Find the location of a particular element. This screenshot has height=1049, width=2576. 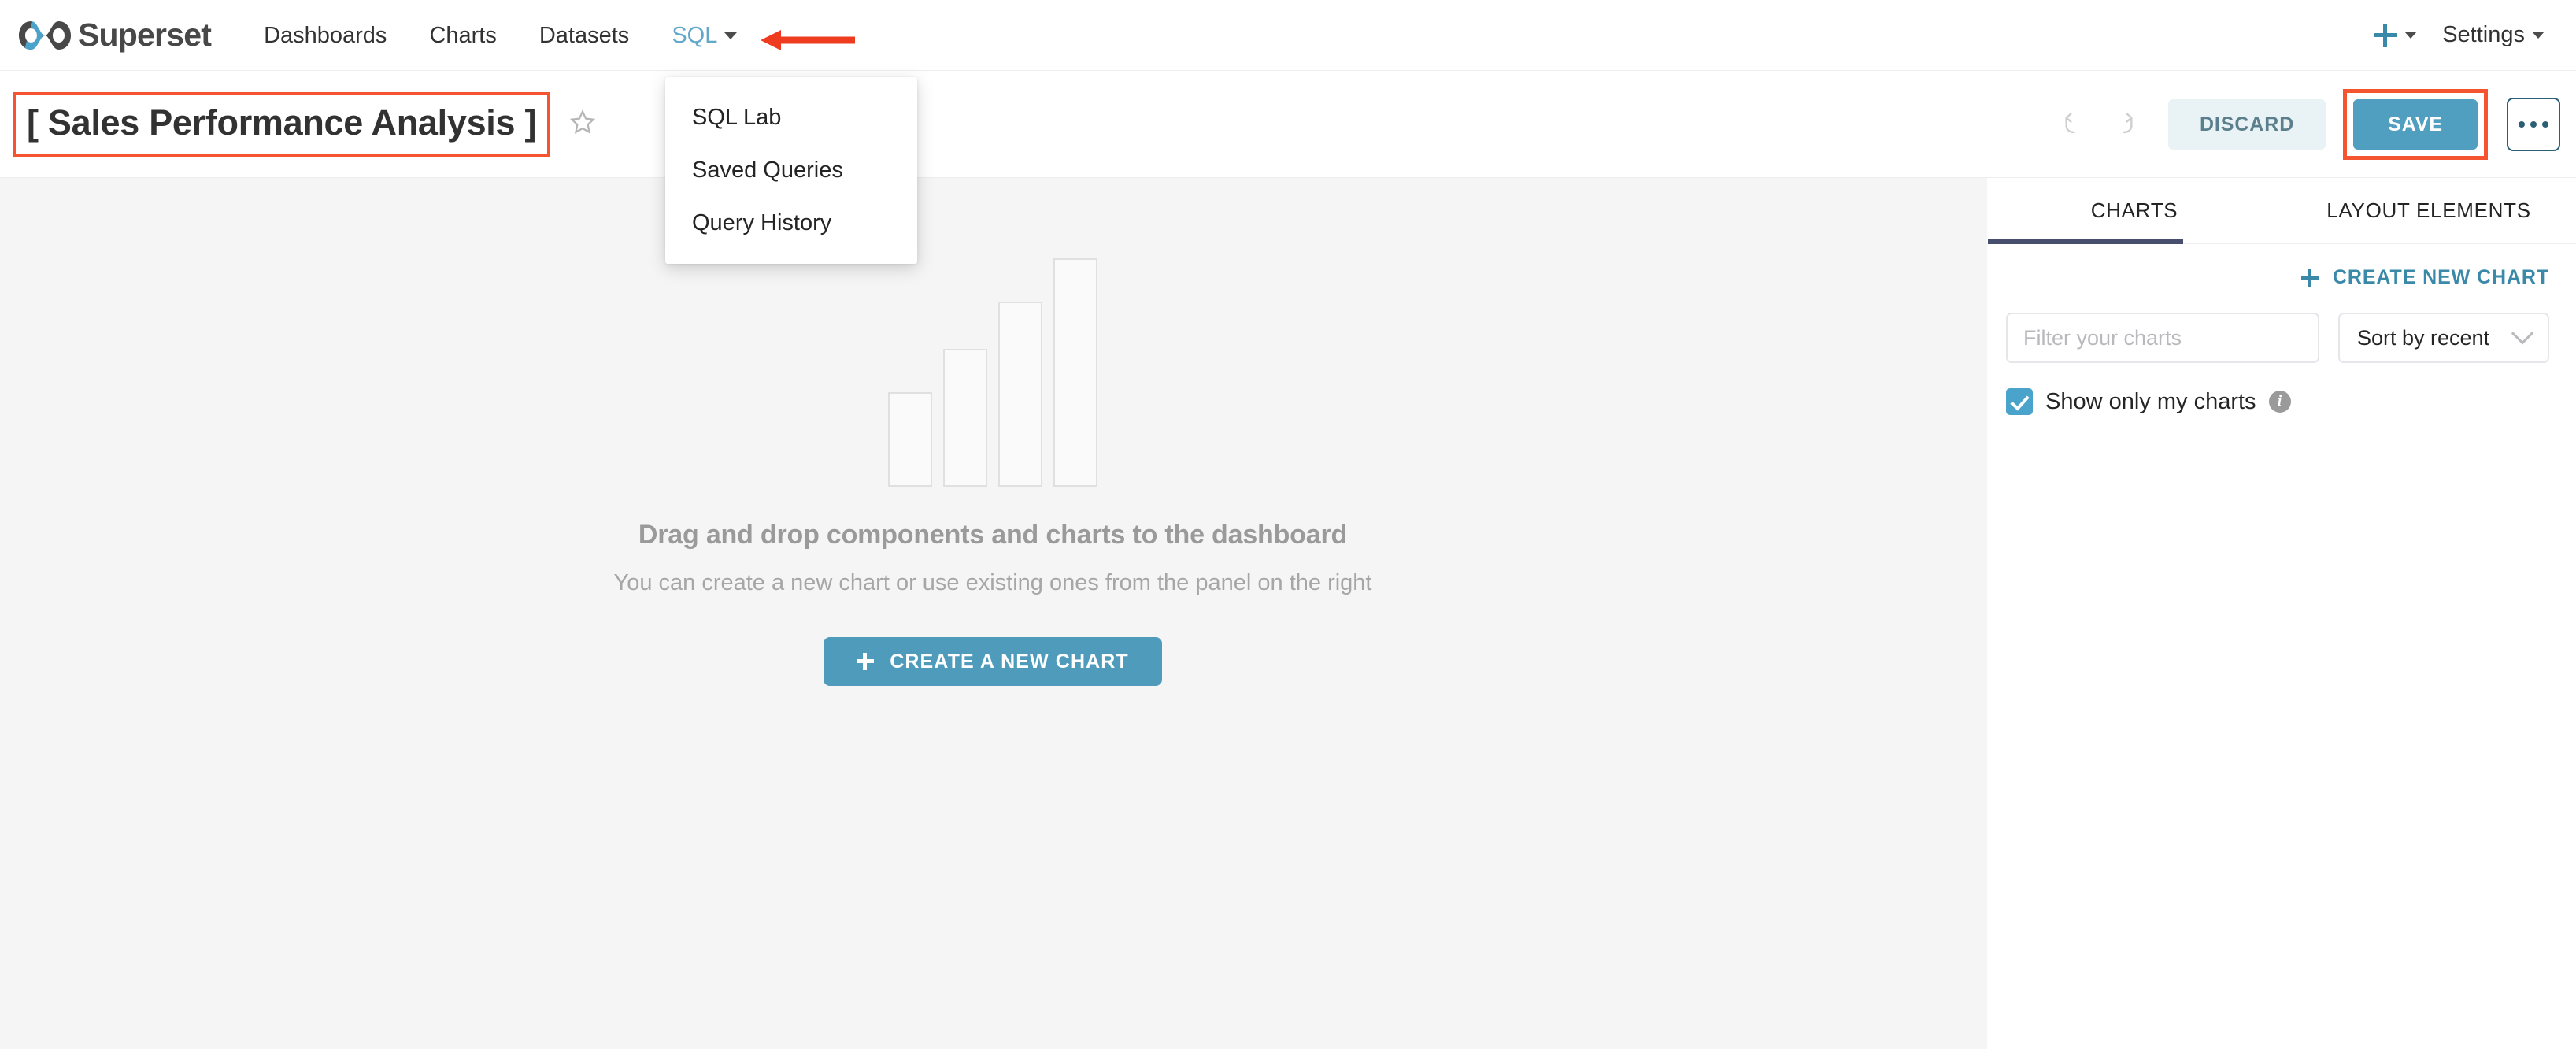

menu-item-saved-queries: Saved Queries is located at coordinates (791, 170).